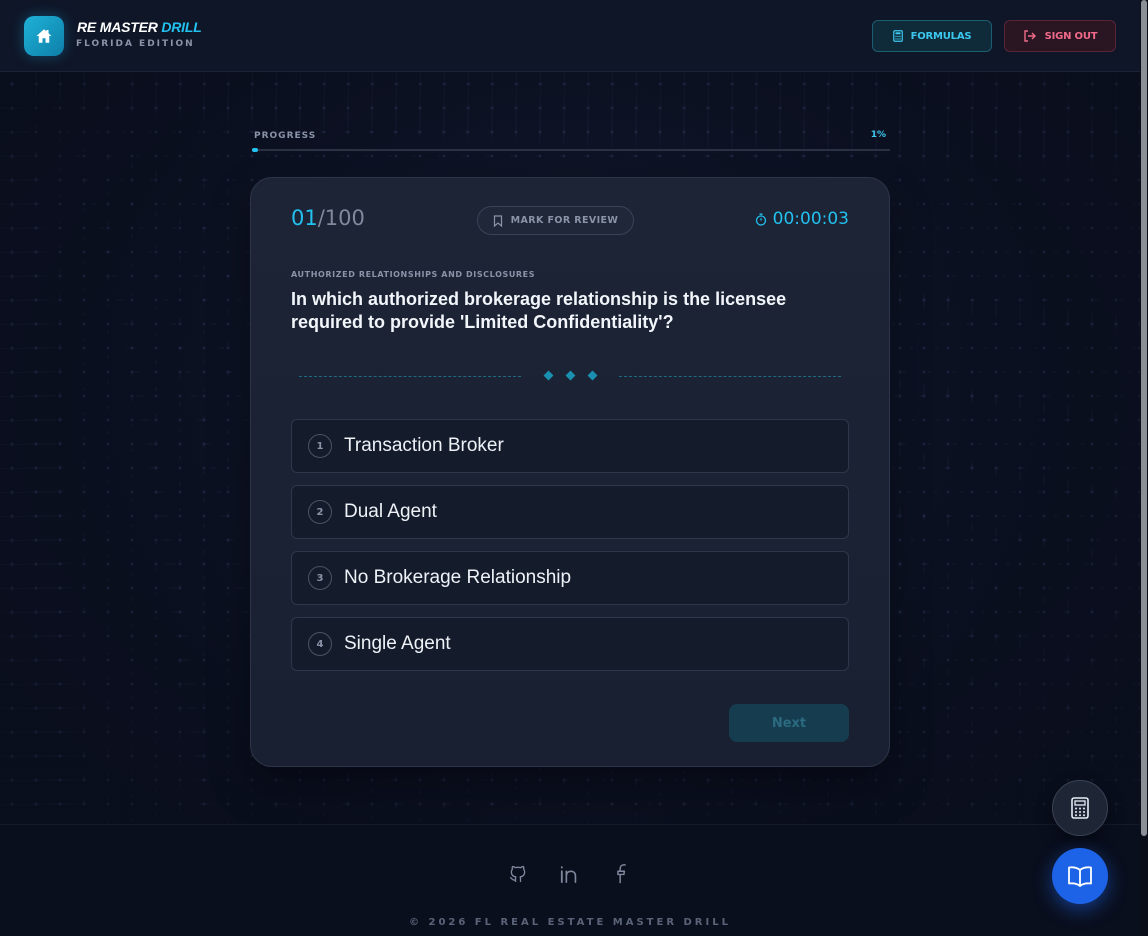 The width and height of the screenshot is (1148, 936). What do you see at coordinates (304, 218) in the screenshot?
I see `question-current: 01` at bounding box center [304, 218].